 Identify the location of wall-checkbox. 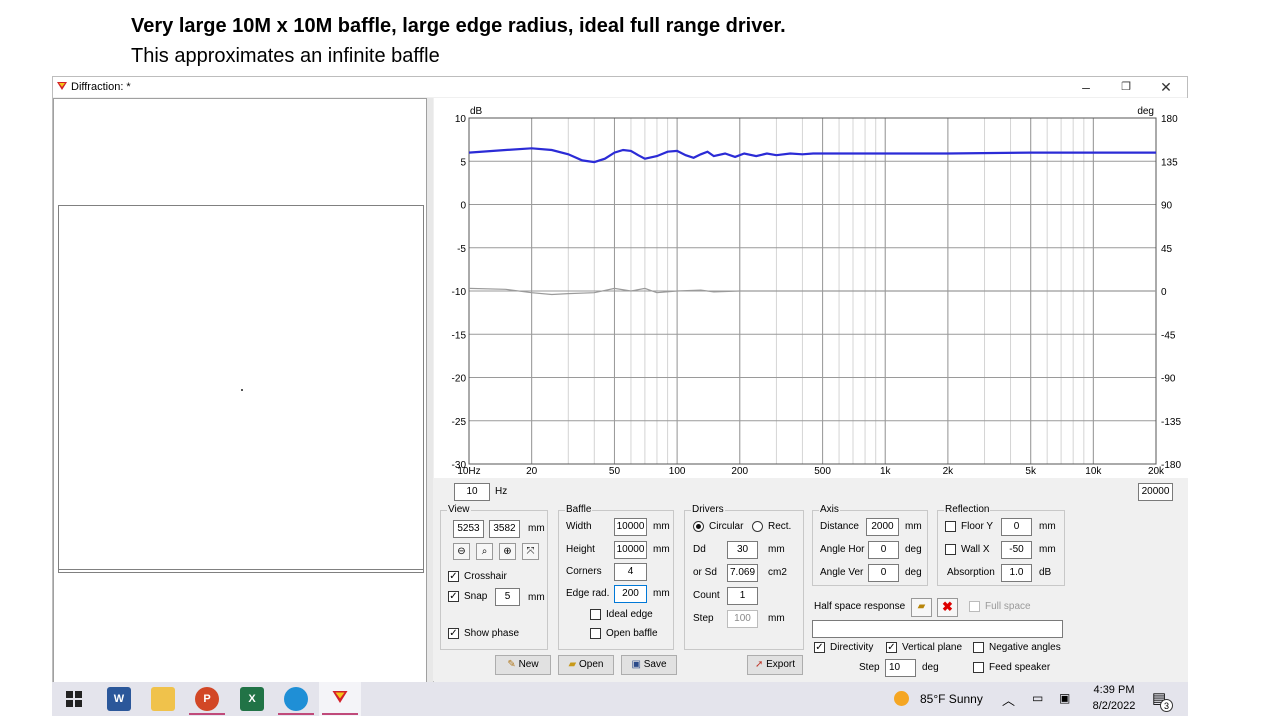
(950, 549).